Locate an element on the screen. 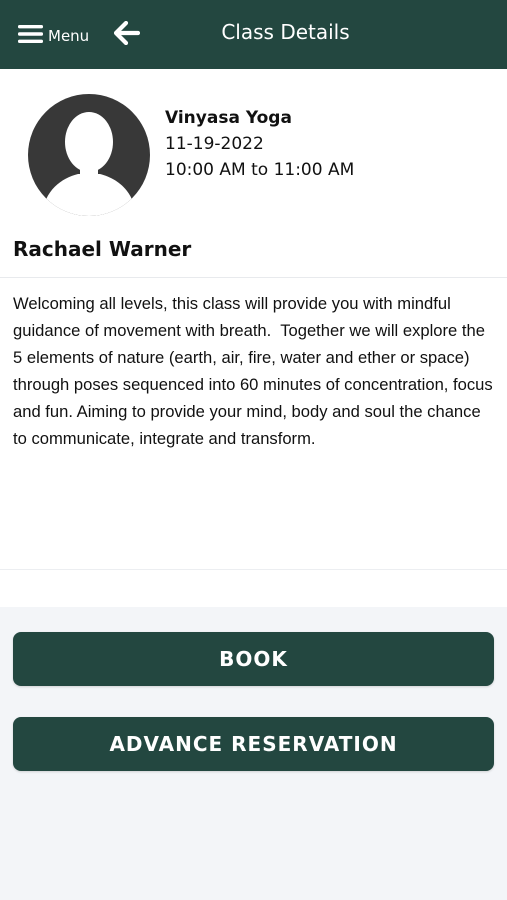 The width and height of the screenshot is (507, 900). book-button: BOOK is located at coordinates (253, 659).